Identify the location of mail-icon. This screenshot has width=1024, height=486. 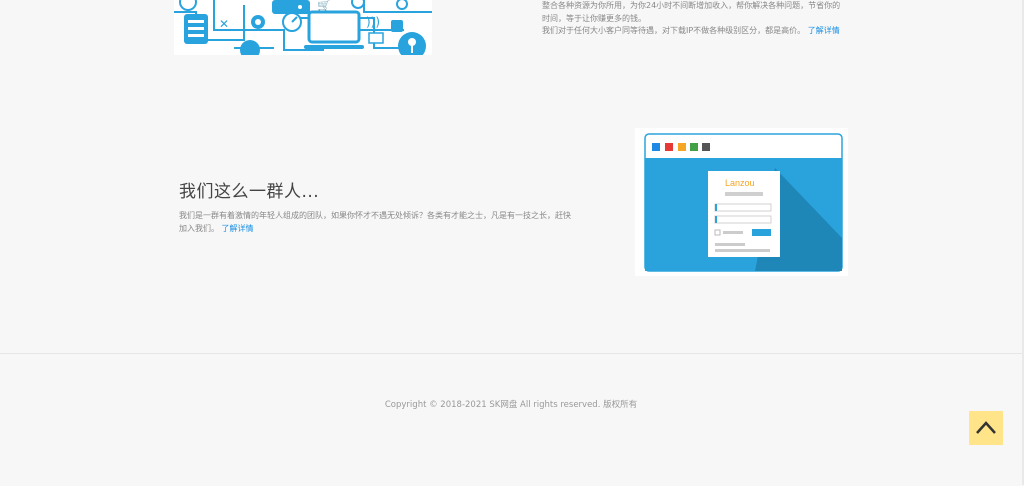
(376, 38).